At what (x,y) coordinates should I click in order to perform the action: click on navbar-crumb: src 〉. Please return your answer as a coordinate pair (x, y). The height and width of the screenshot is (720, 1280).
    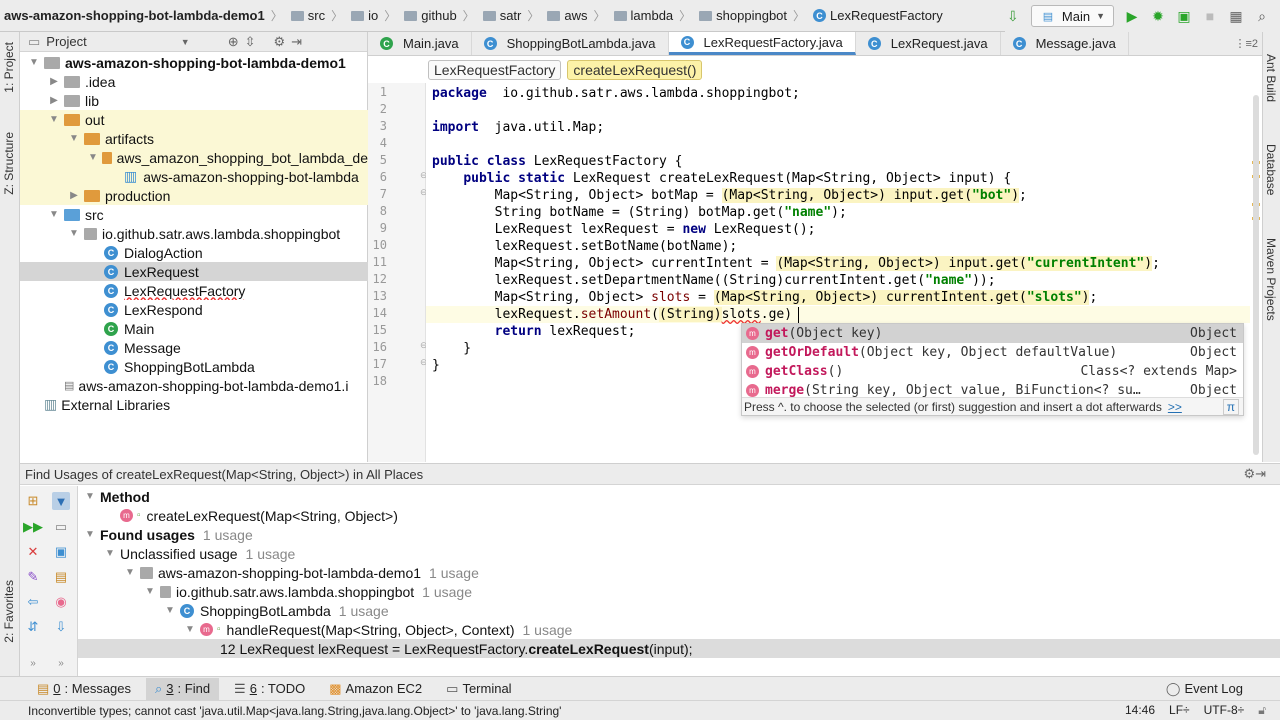
    Looking at the image, I should click on (317, 15).